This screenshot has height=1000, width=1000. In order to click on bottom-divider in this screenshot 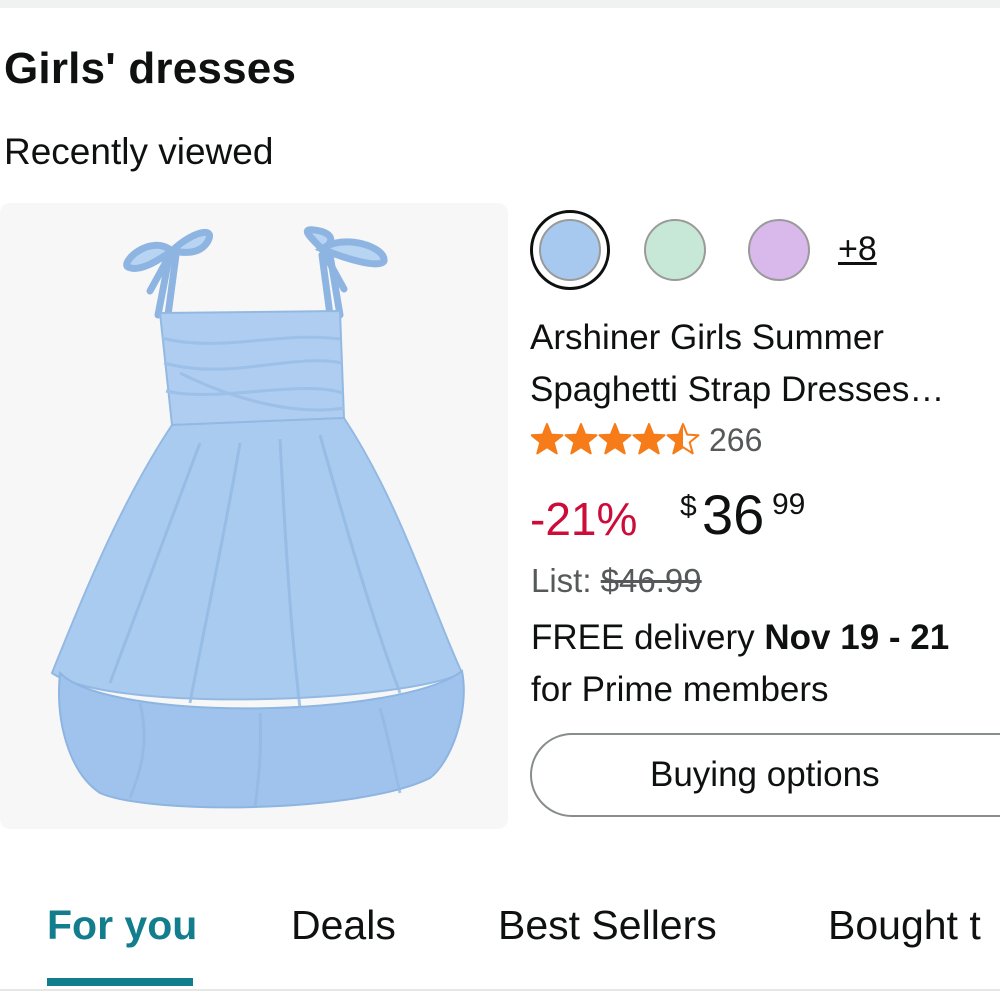, I will do `click(500, 990)`.